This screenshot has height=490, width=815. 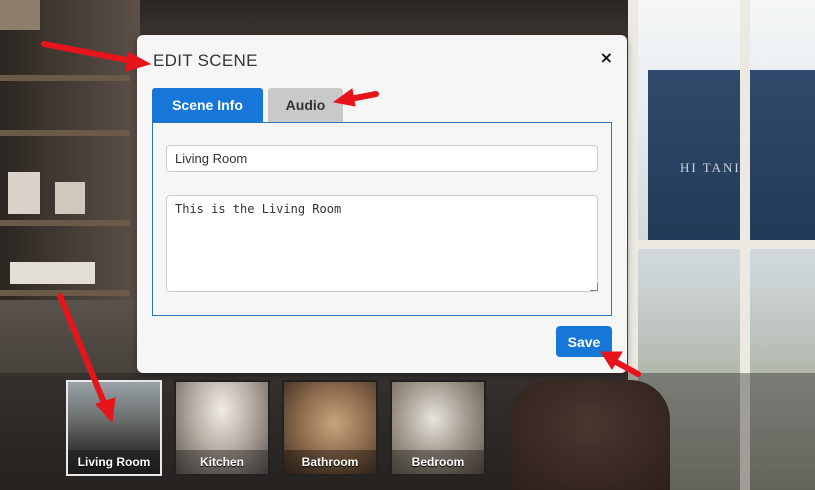 What do you see at coordinates (330, 462) in the screenshot?
I see `scene-thumbnail-label: Bathroom` at bounding box center [330, 462].